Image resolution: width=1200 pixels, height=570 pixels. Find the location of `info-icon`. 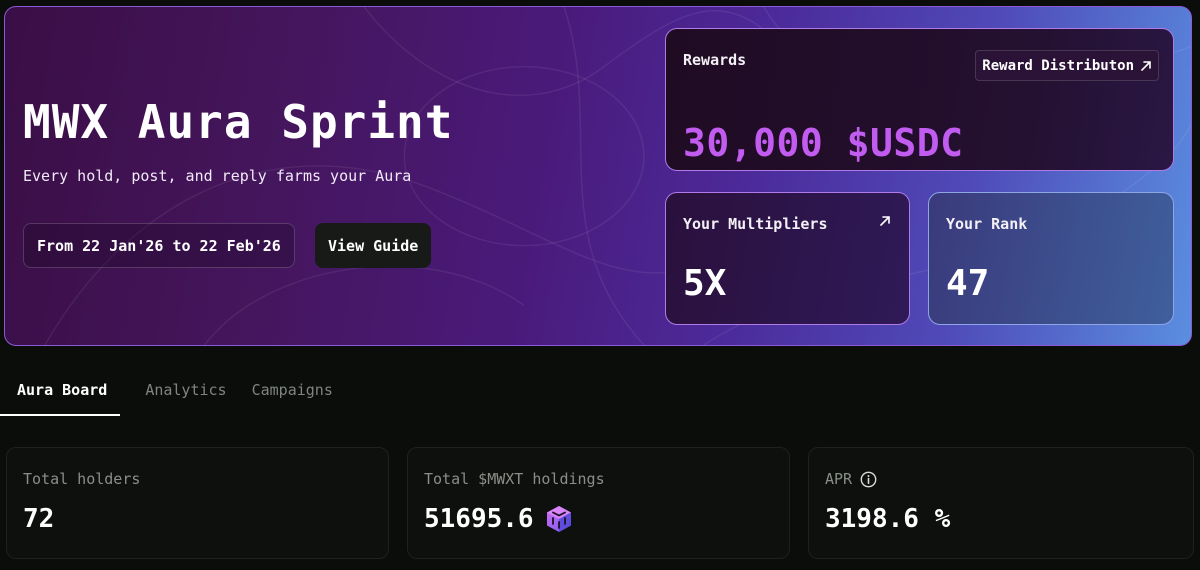

info-icon is located at coordinates (868, 479).